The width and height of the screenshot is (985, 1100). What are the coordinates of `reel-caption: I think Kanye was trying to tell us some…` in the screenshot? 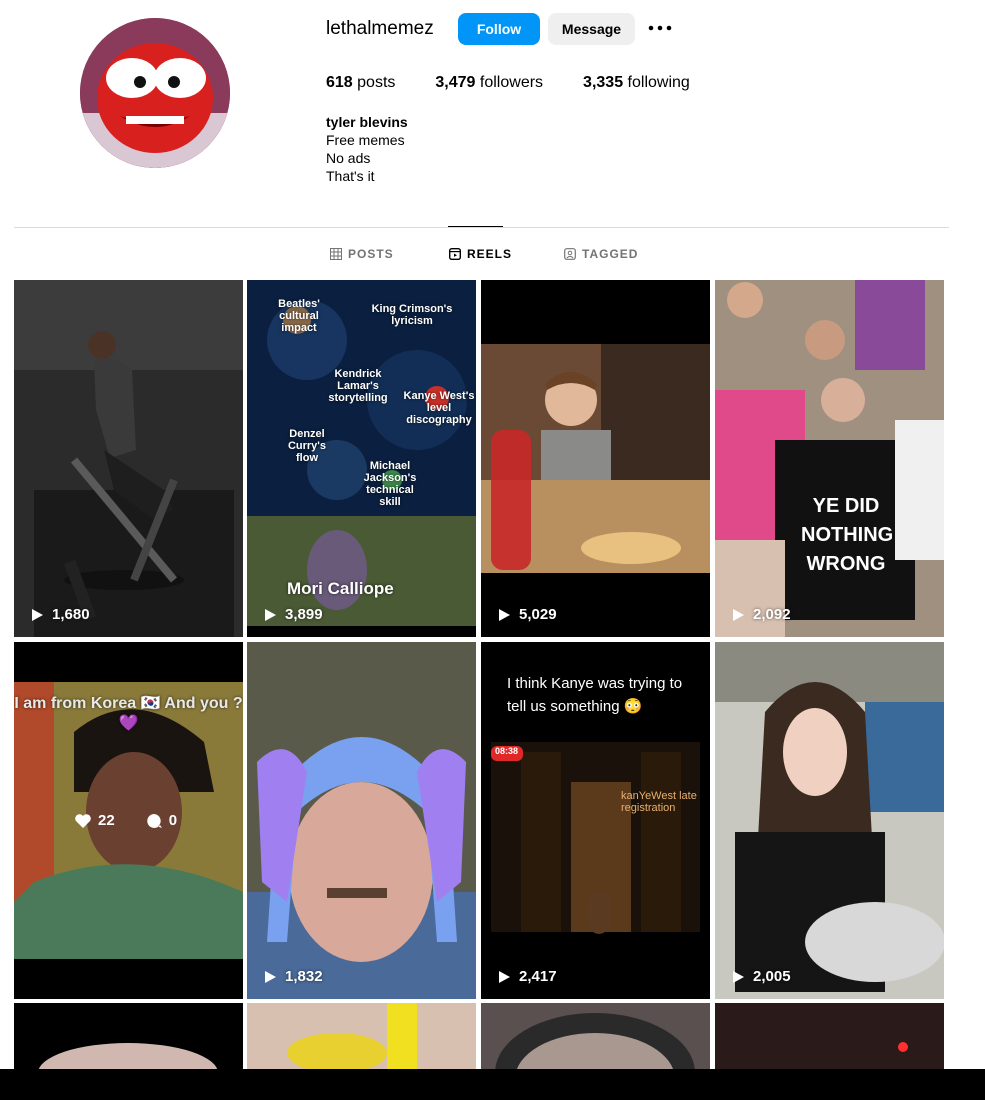 It's located at (595, 695).